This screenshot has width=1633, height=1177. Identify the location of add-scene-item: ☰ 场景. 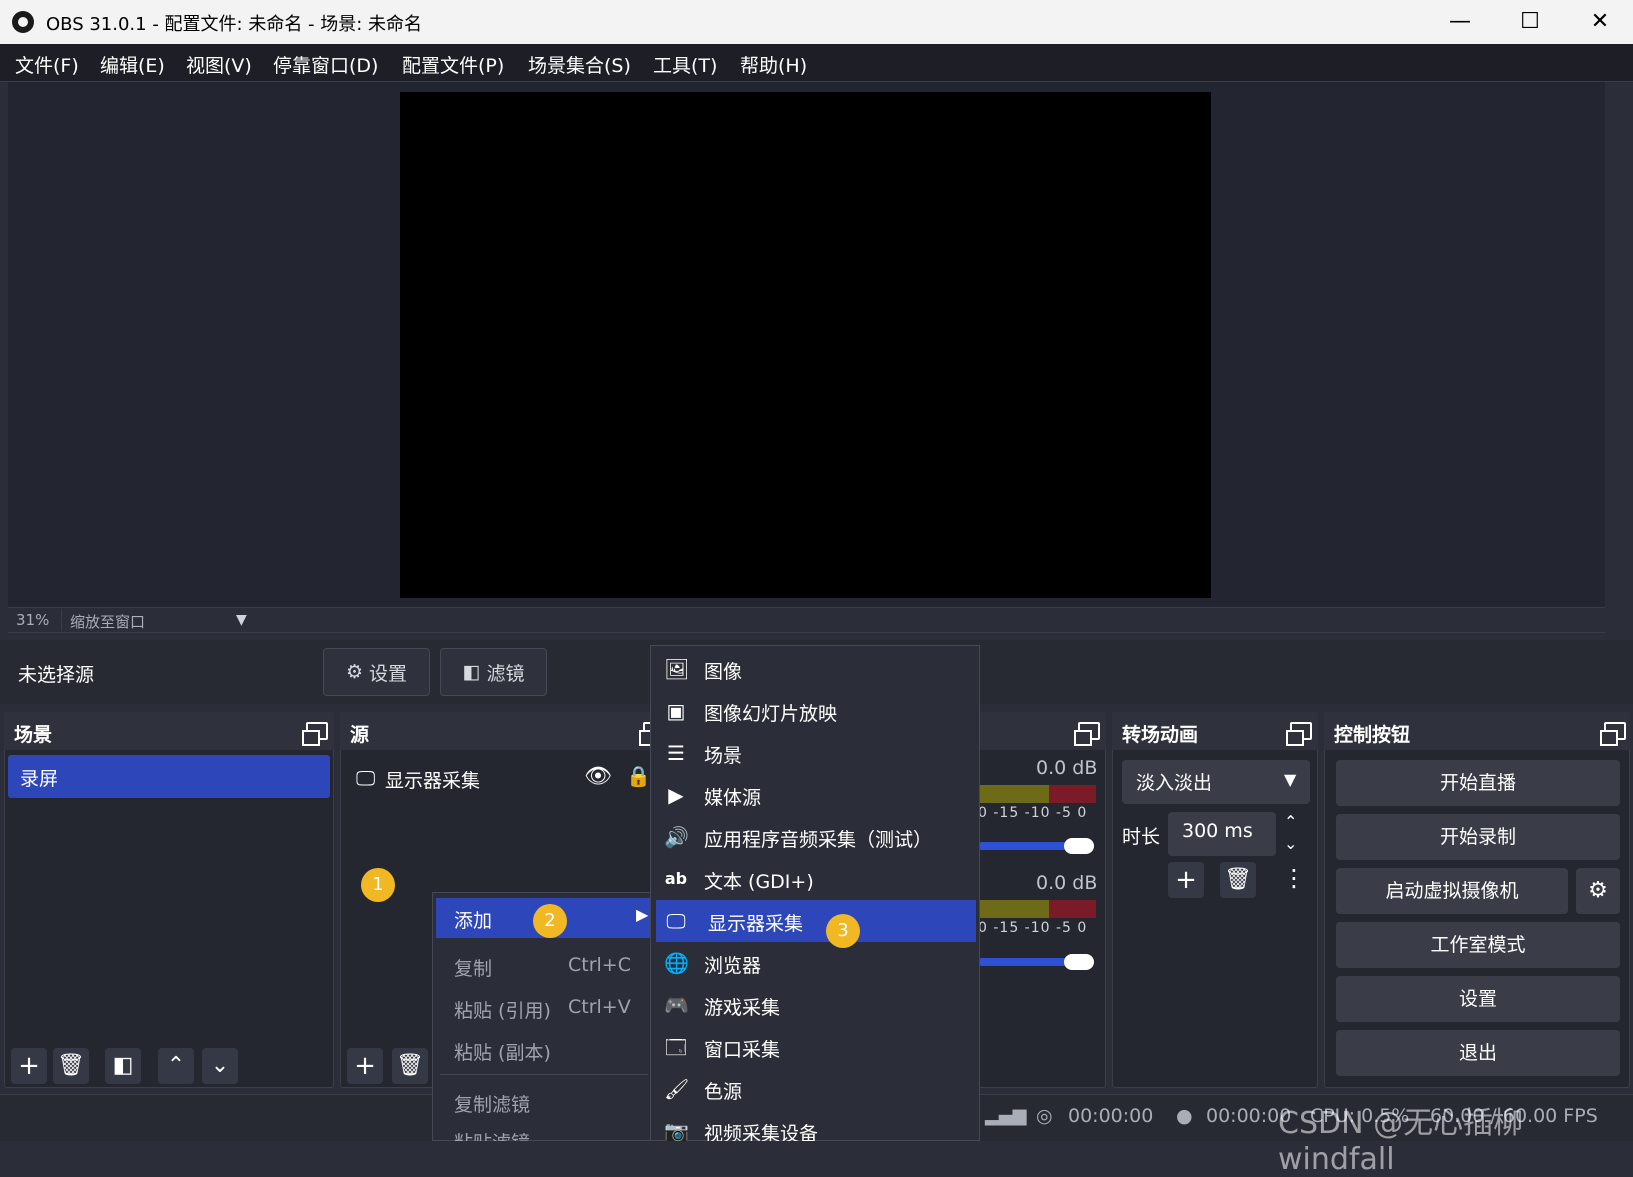
(815, 753).